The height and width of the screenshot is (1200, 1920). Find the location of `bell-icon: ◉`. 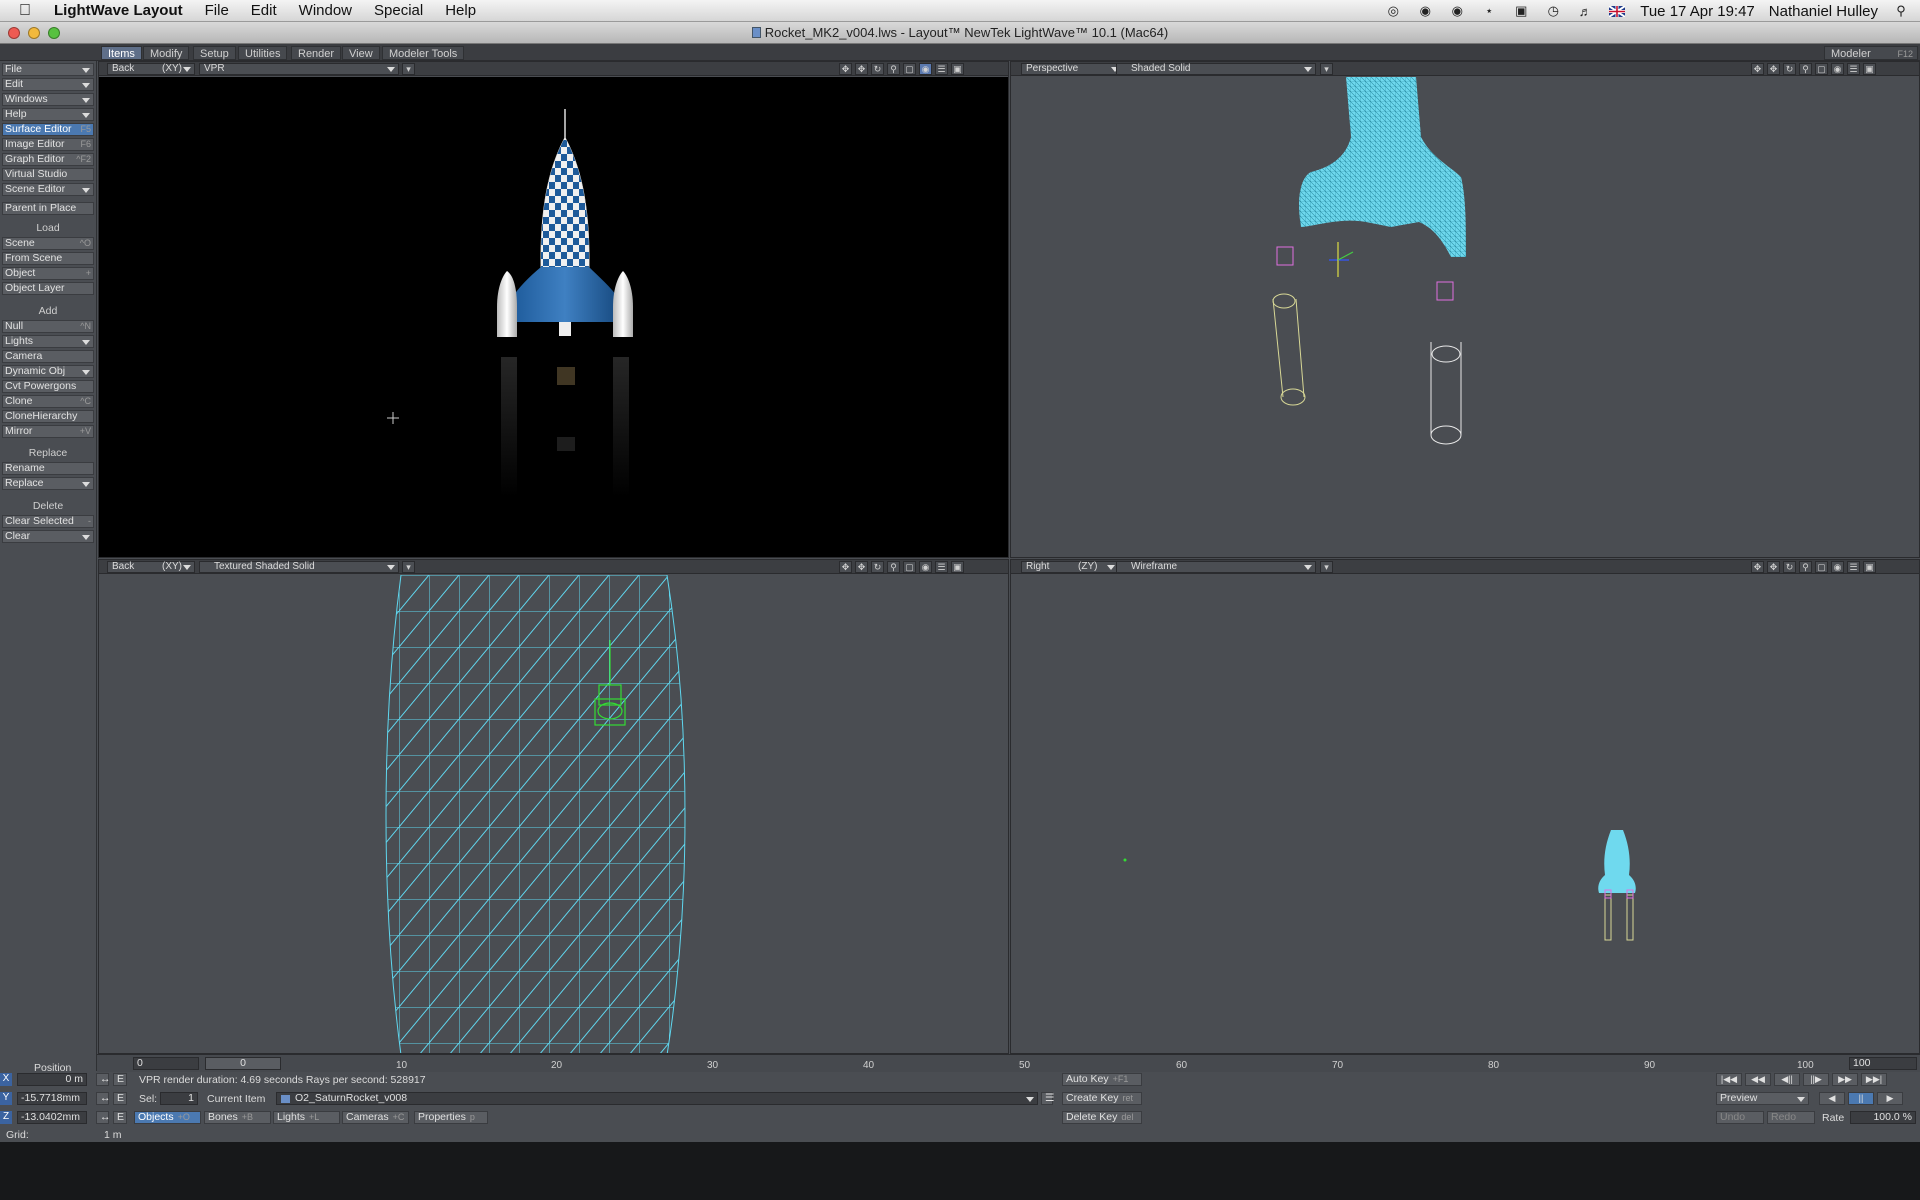

bell-icon: ◉ is located at coordinates (1425, 10).